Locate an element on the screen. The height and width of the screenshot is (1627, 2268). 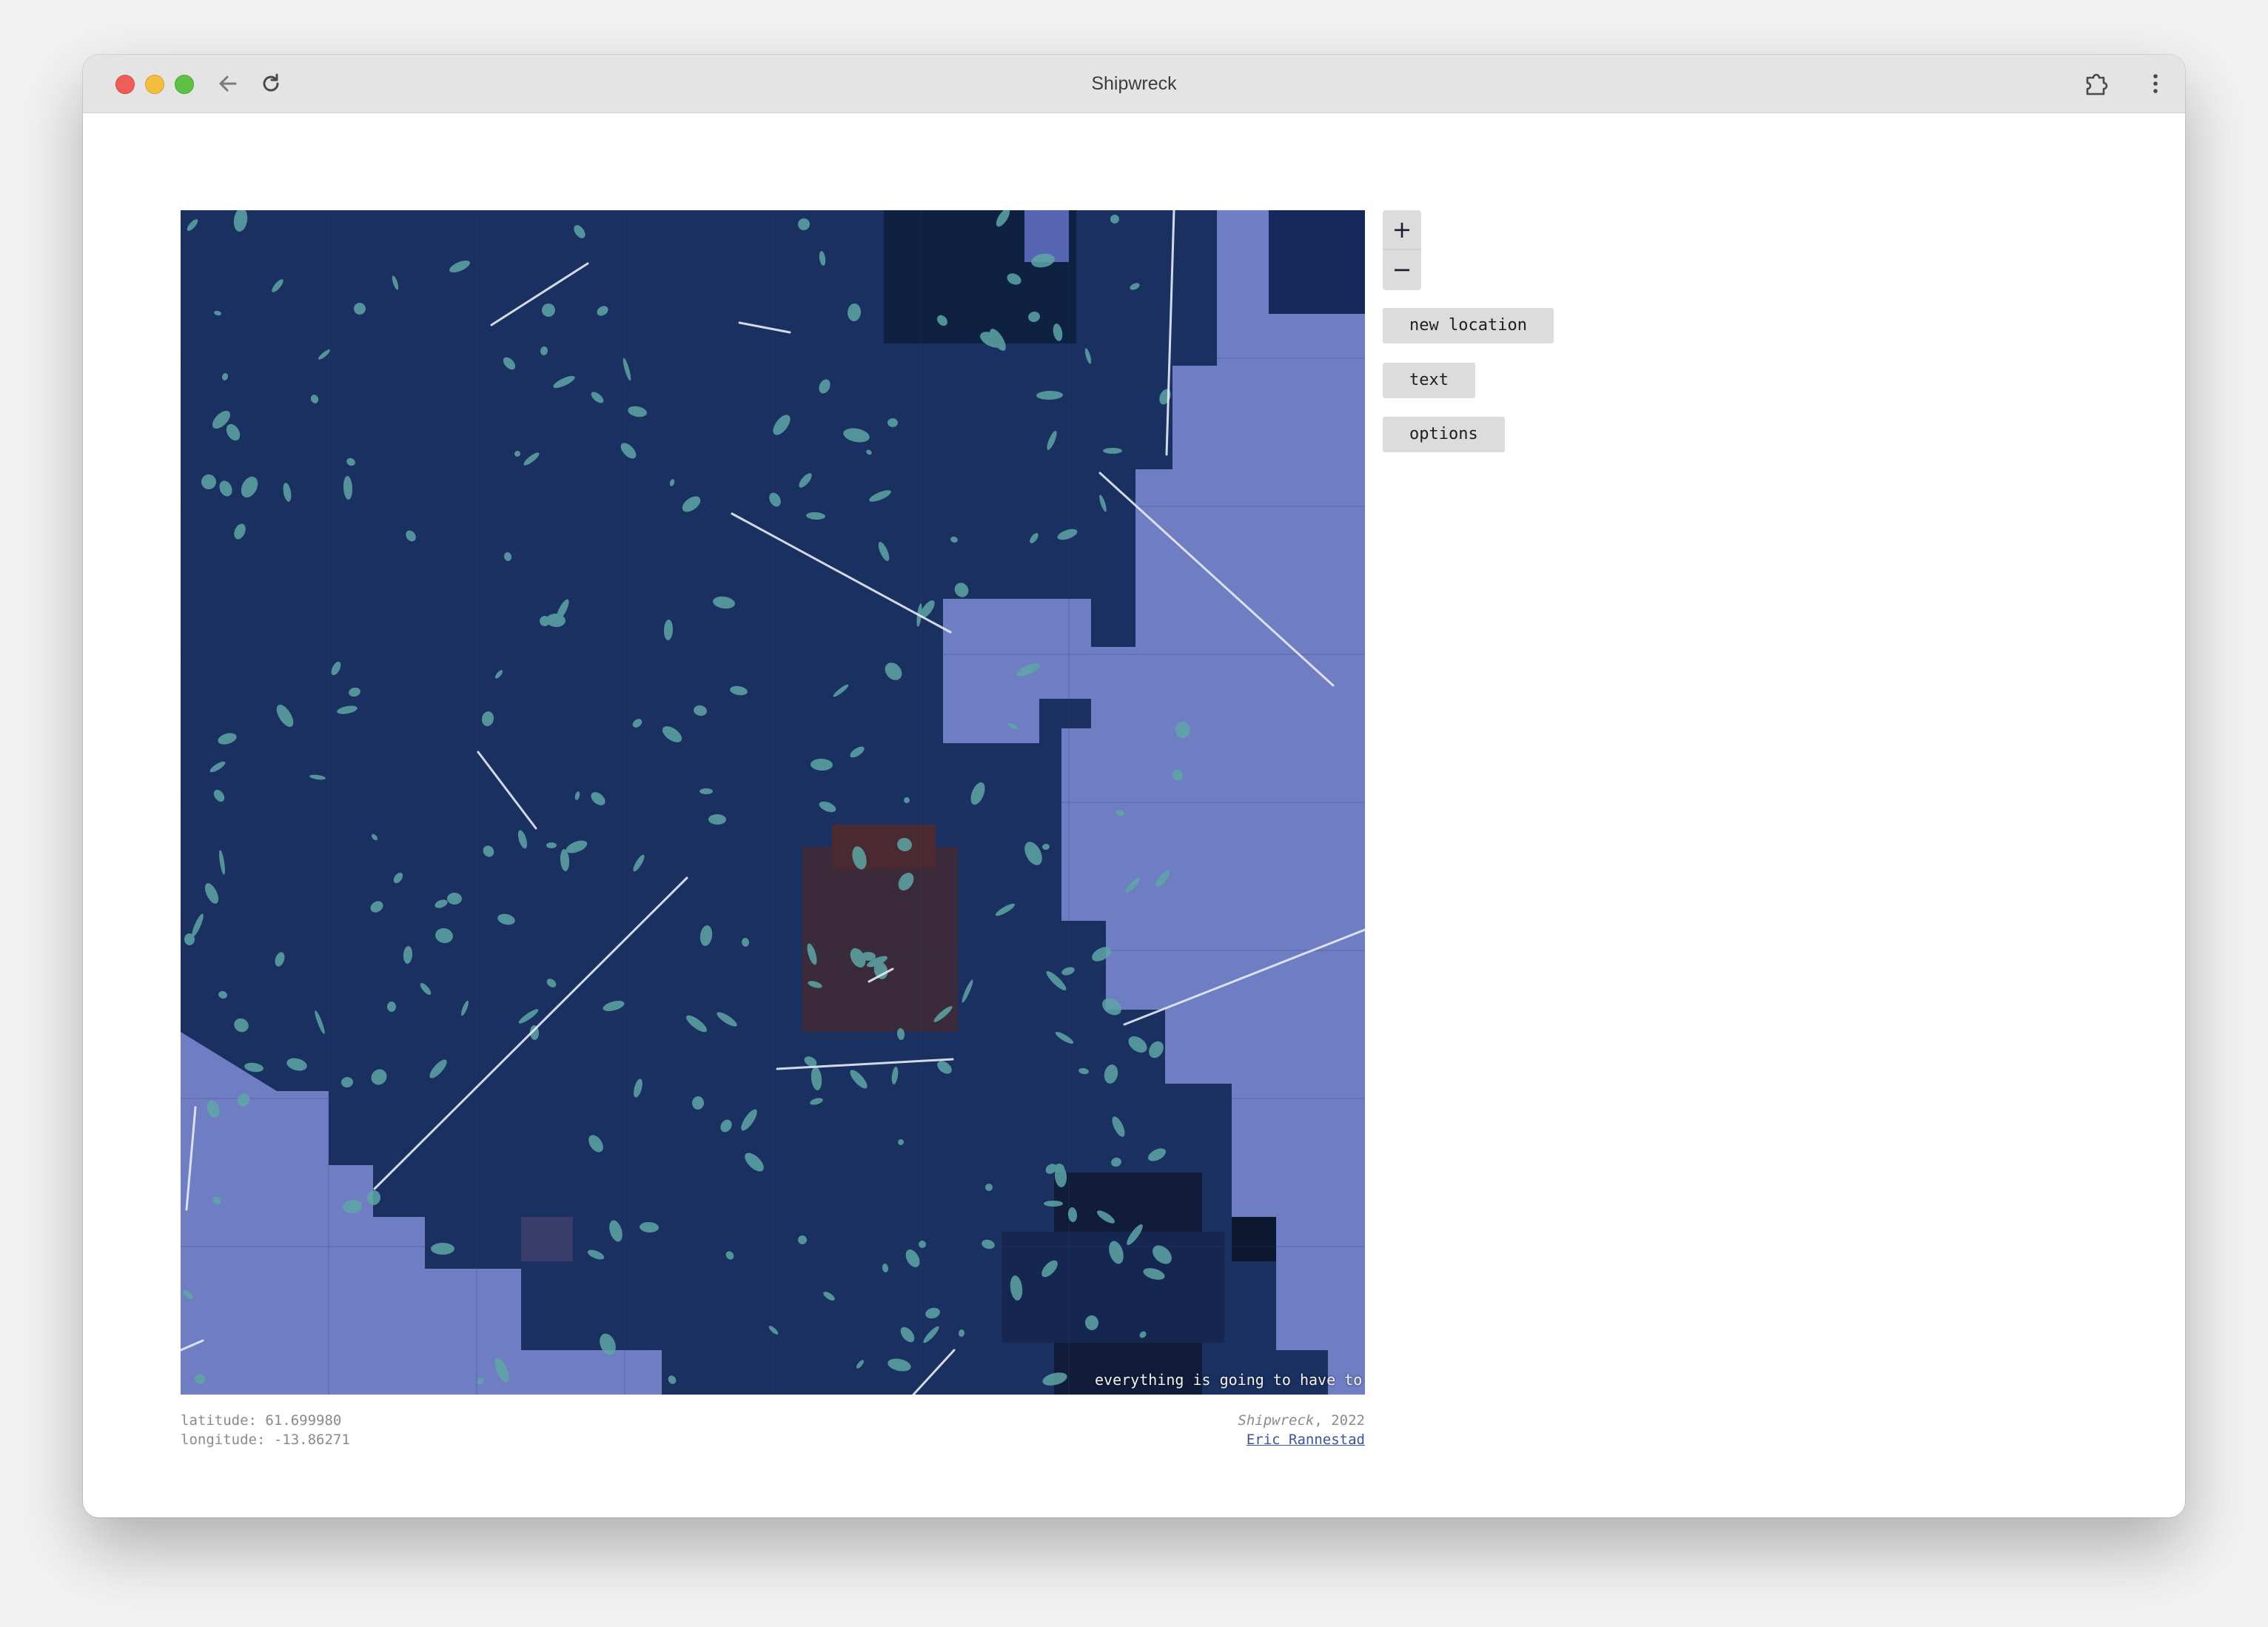
work-year: , 2022 is located at coordinates (1339, 1421).